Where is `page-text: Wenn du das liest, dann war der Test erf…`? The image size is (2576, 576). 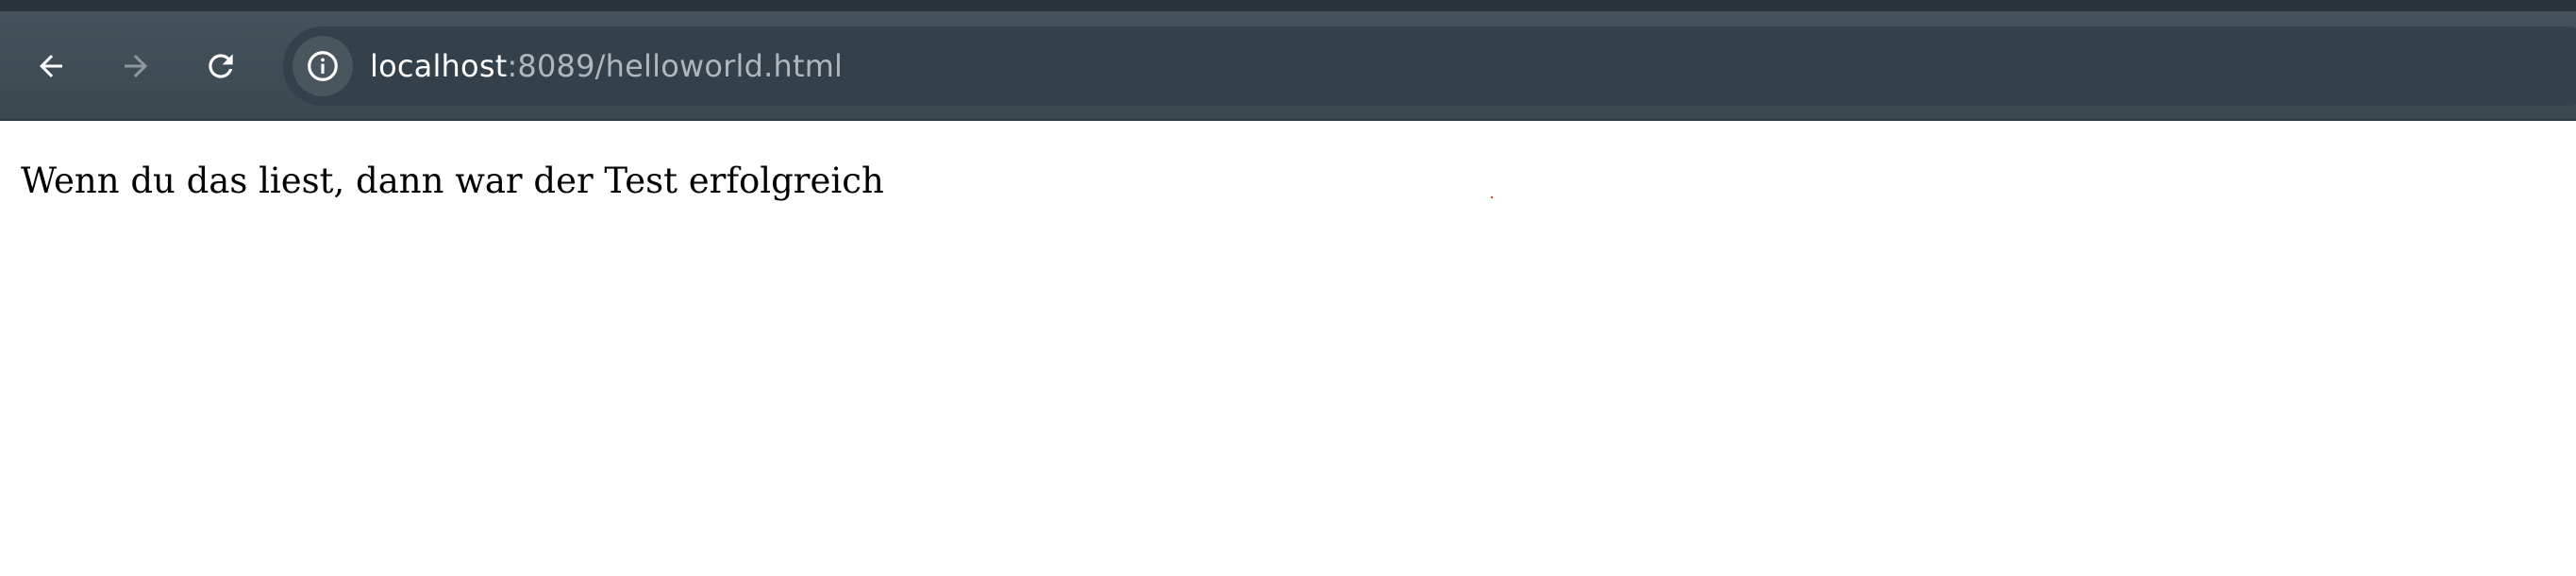 page-text: Wenn du das liest, dann war der Test erf… is located at coordinates (452, 181).